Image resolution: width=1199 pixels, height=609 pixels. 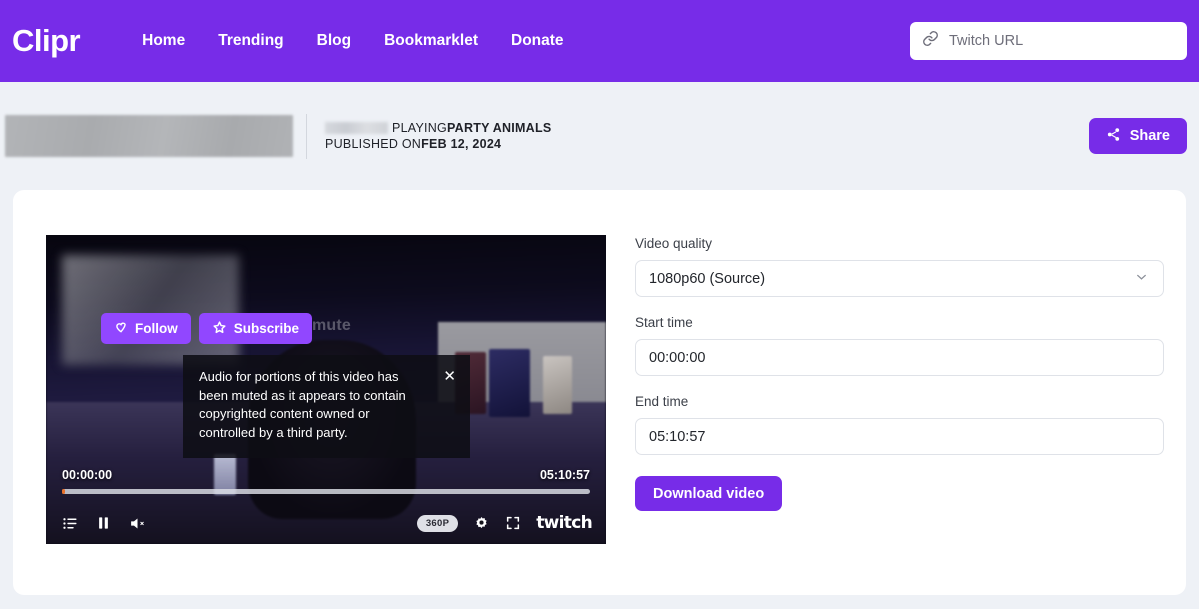 I want to click on link-icon, so click(x=930, y=41).